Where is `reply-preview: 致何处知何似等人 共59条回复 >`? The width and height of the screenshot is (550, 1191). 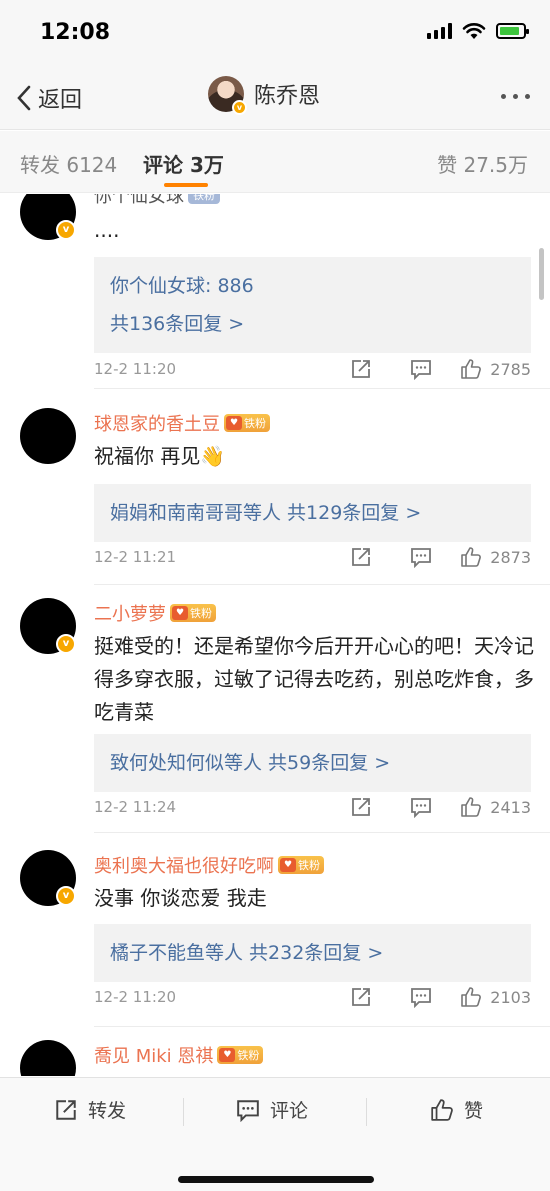
reply-preview: 致何处知何似等人 共59条回复 > is located at coordinates (312, 763).